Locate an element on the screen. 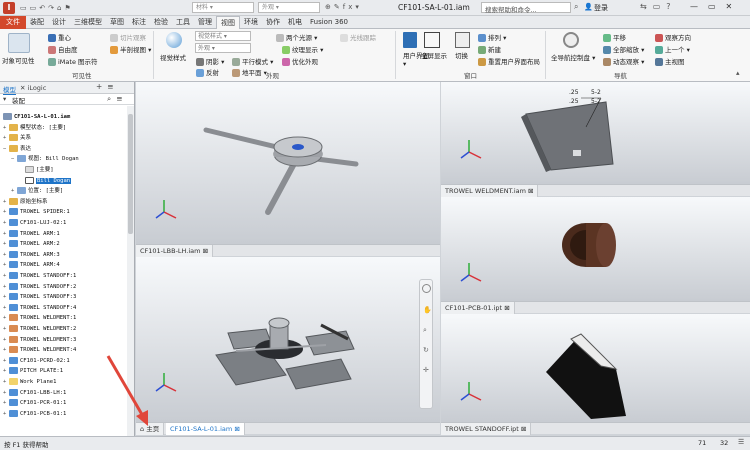  tab-assemble: 装配 is located at coordinates (37, 22).